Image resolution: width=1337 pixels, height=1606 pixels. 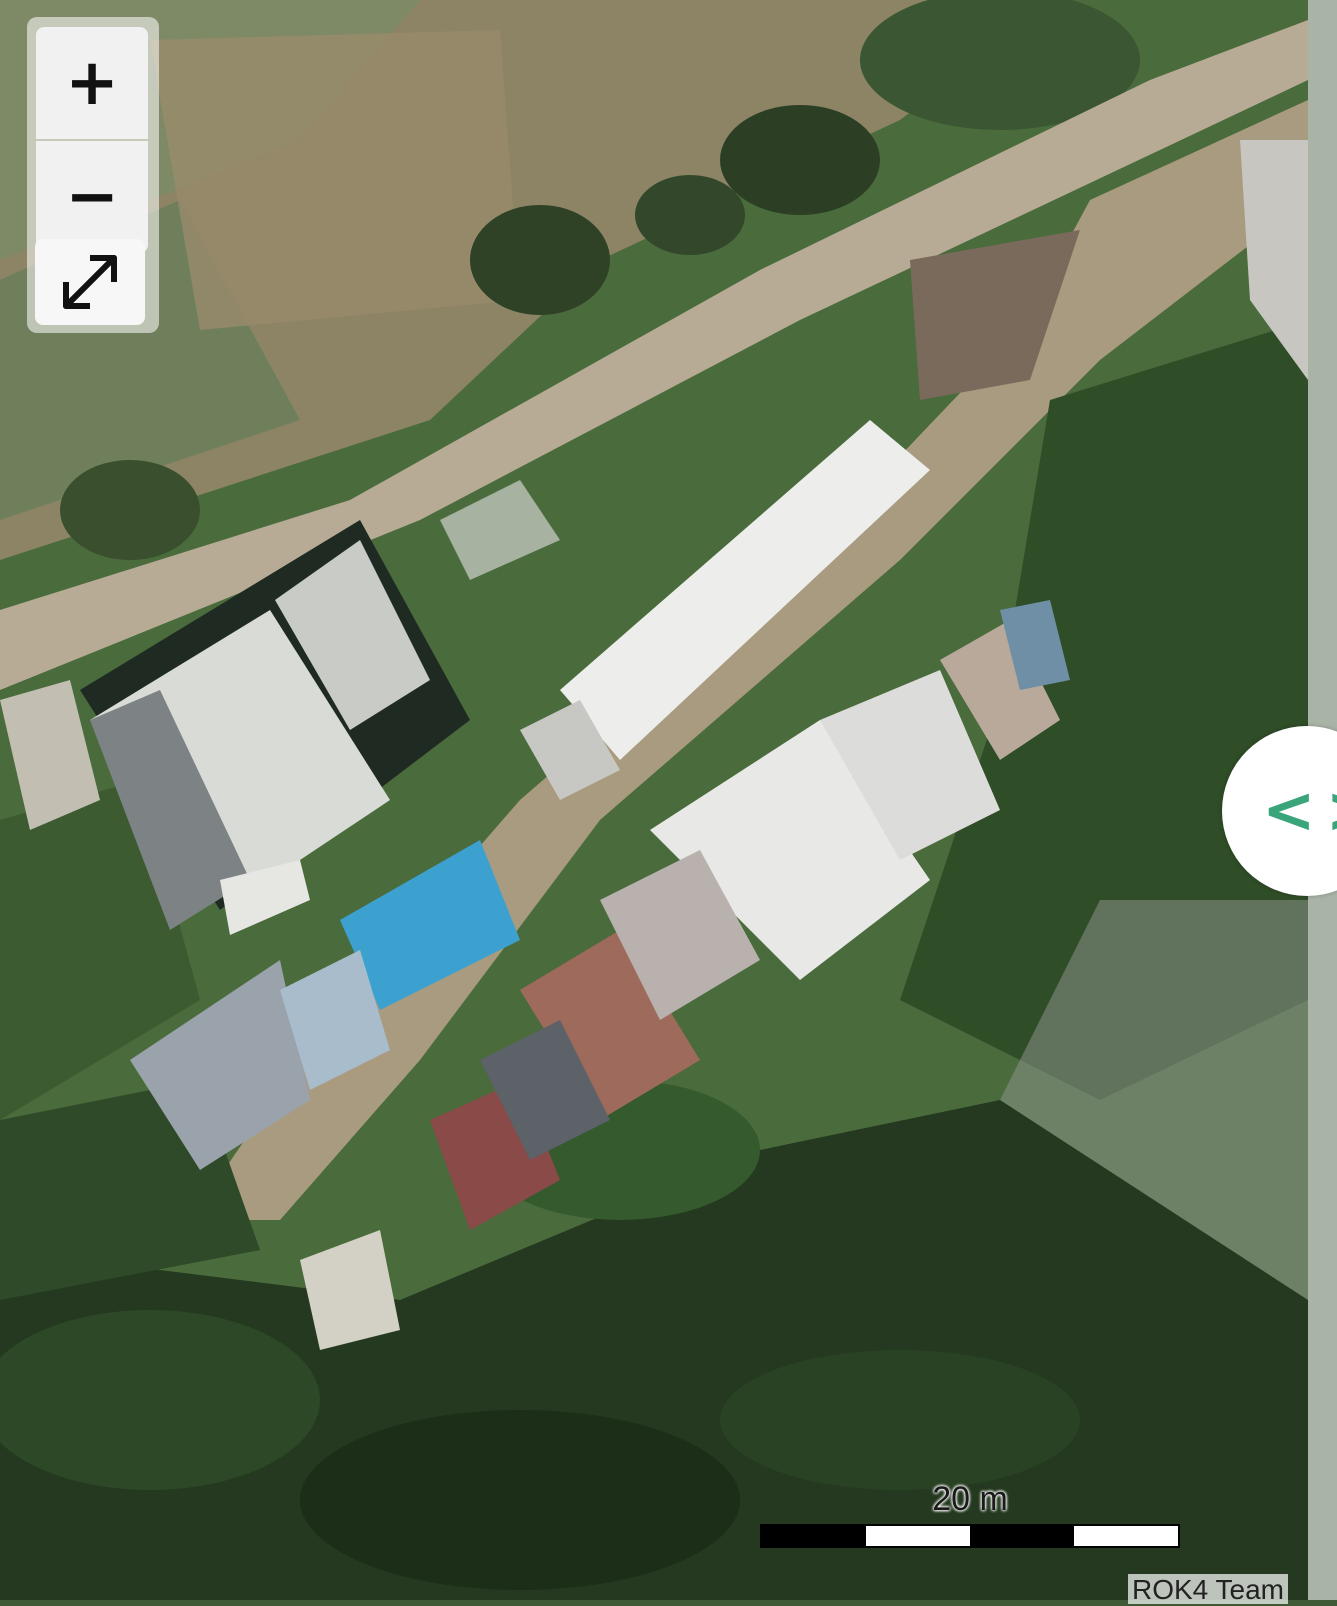 I want to click on expand-arrows-icon, so click(x=90, y=282).